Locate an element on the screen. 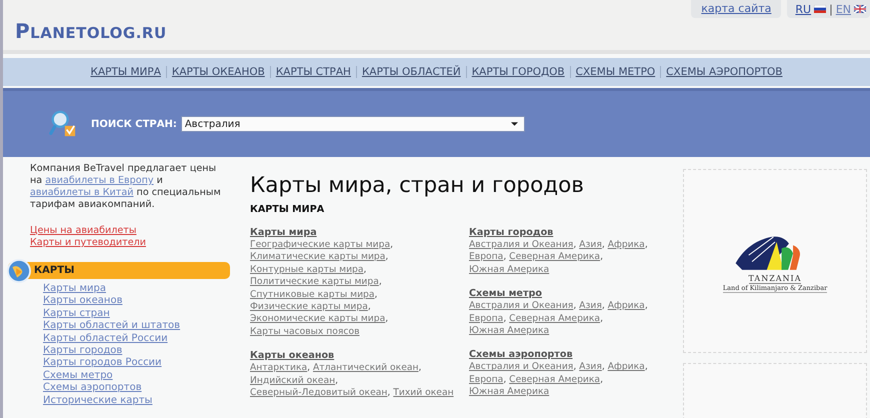 The height and width of the screenshot is (418, 870). map-link: Спутниковые карты мира is located at coordinates (312, 294).